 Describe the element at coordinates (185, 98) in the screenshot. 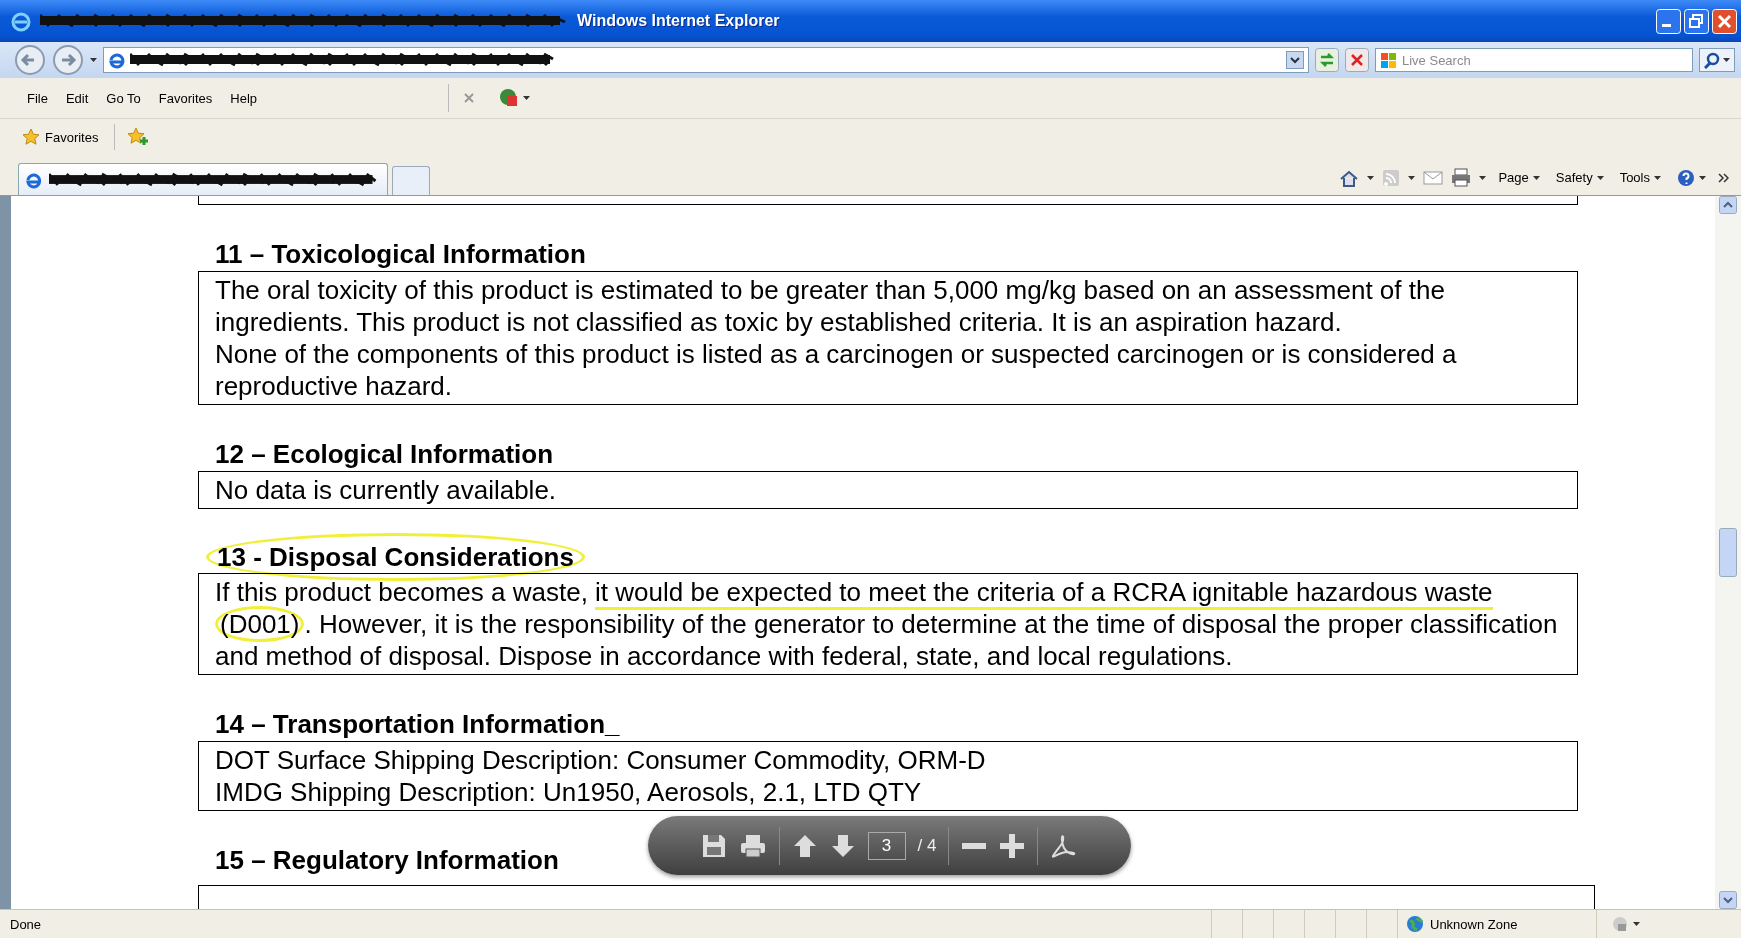

I see `menu-item: Favorites` at that location.